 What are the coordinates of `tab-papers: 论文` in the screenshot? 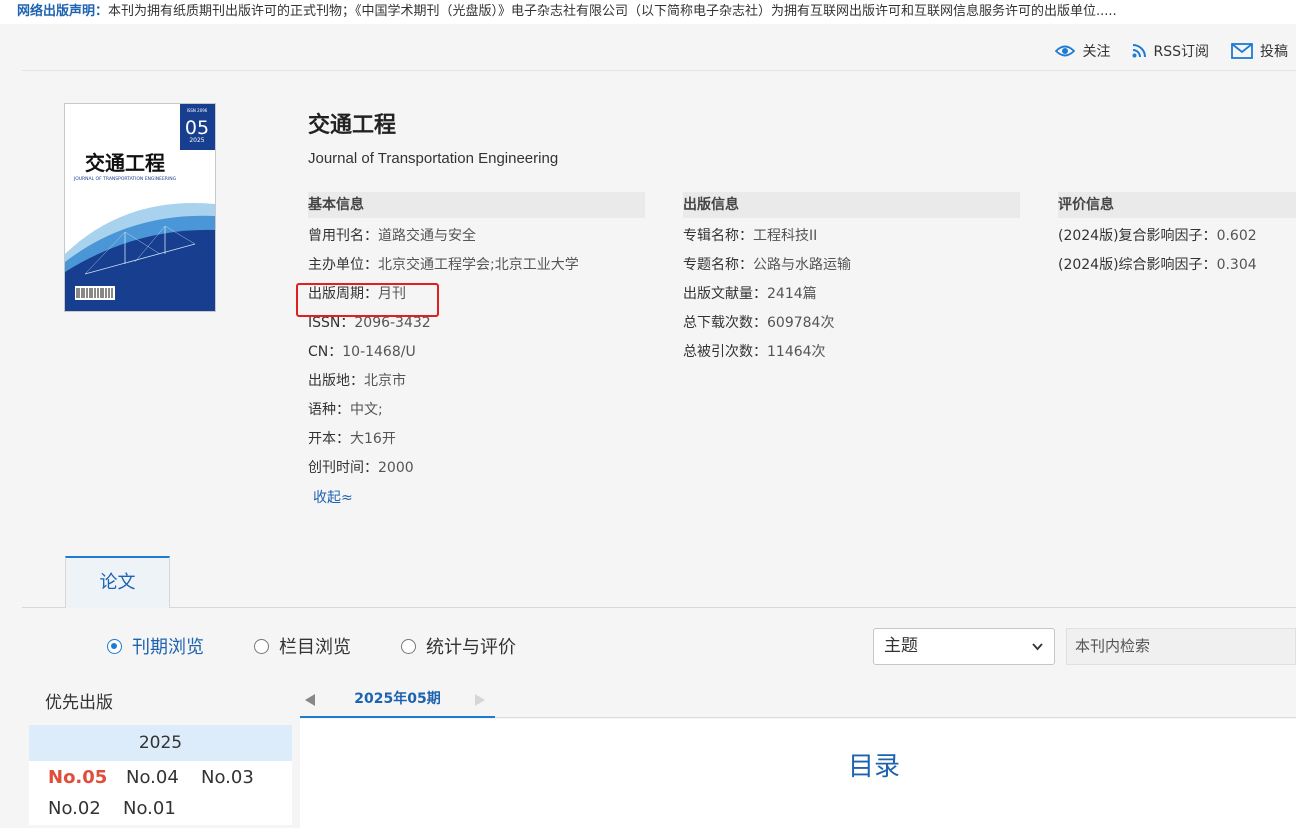 It's located at (117, 582).